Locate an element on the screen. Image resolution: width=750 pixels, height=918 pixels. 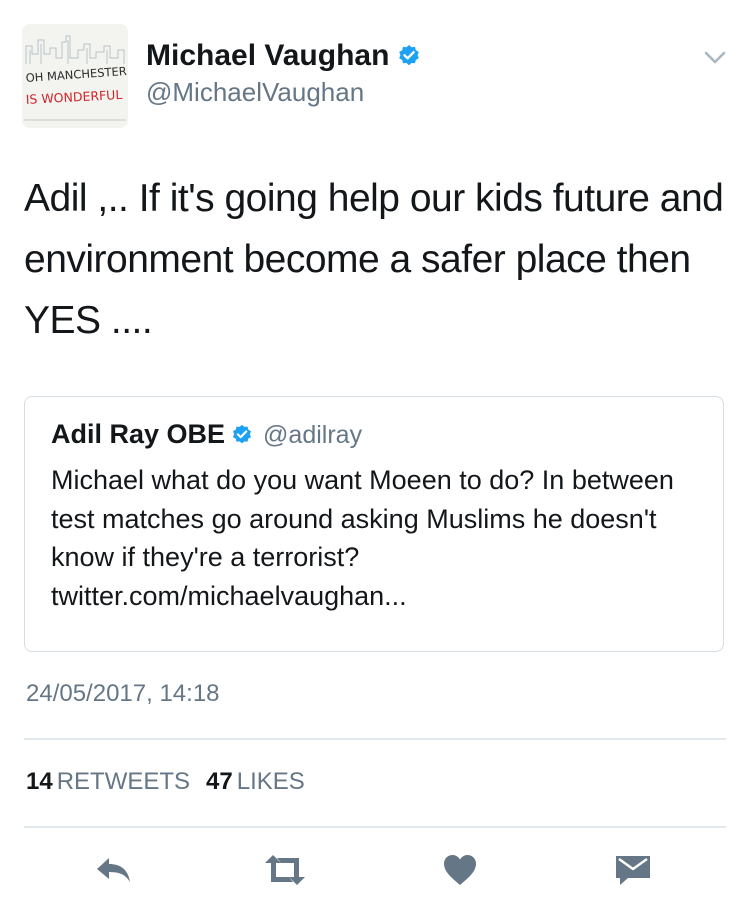
author-handle: @MichaelVaughan is located at coordinates (255, 92).